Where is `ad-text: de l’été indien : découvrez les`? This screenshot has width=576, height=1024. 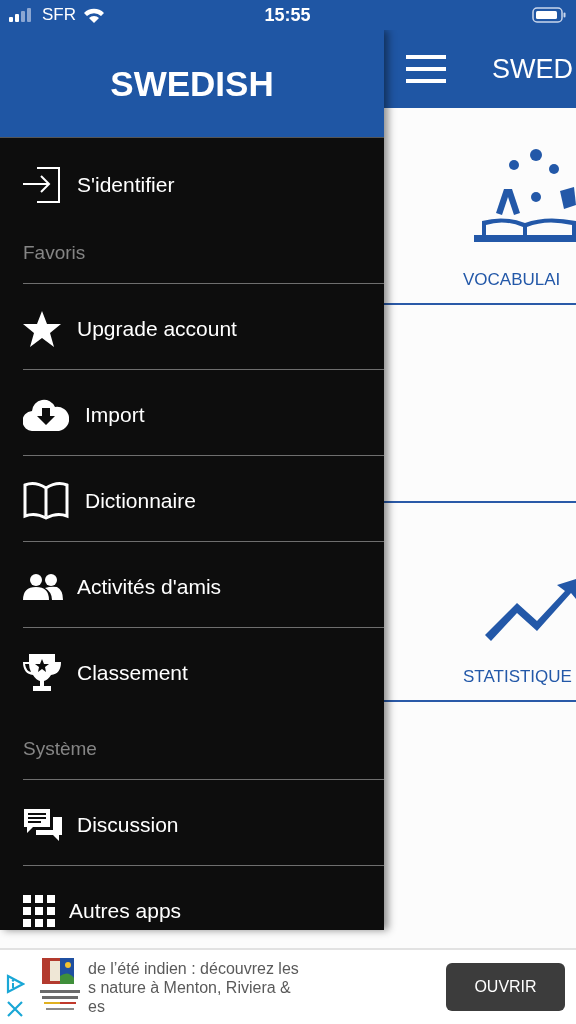 ad-text: de l’été indien : découvrez les is located at coordinates (194, 968).